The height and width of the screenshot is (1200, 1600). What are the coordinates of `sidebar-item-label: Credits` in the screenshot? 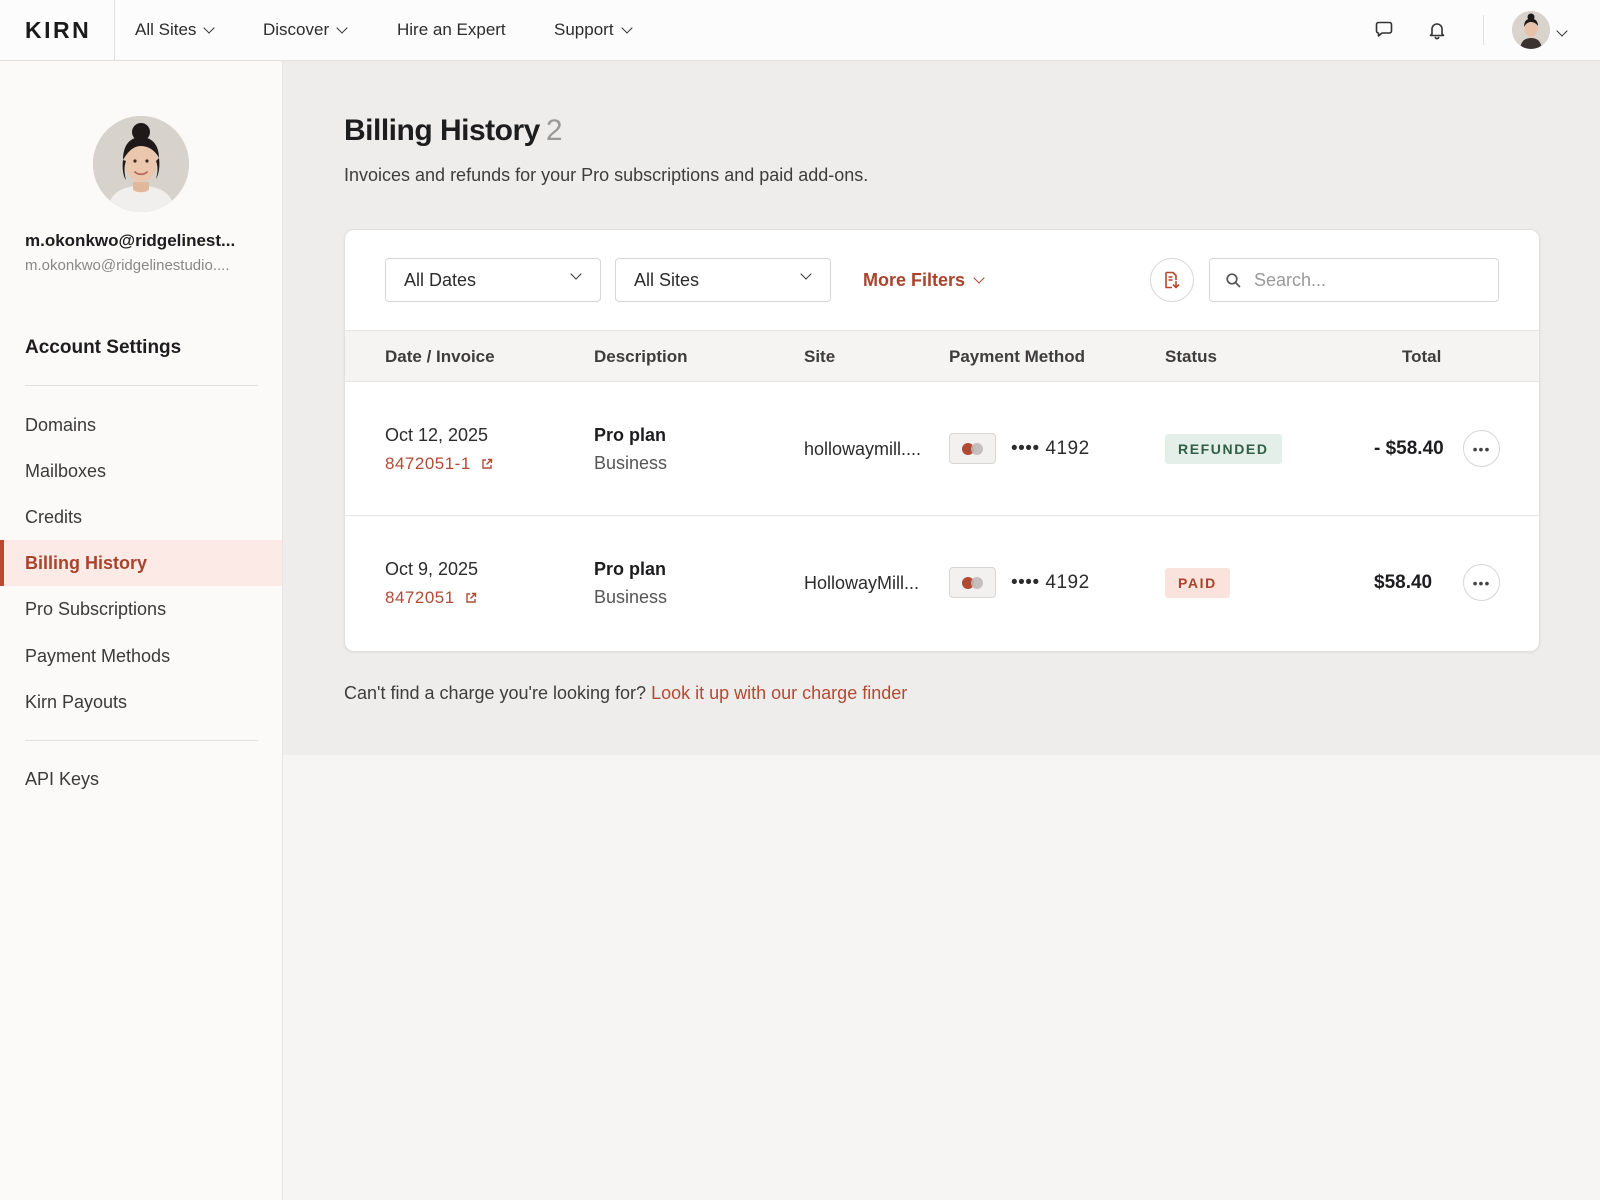 It's located at (54, 516).